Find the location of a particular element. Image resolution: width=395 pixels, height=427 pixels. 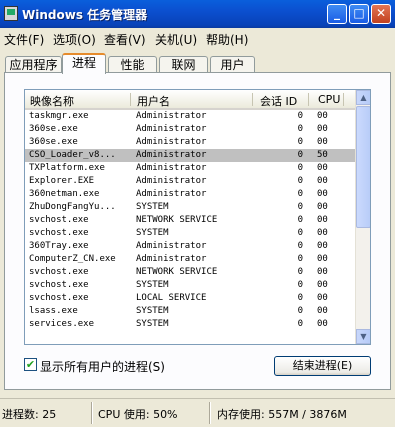

checkmark-icon: ✔ is located at coordinates (30, 364).